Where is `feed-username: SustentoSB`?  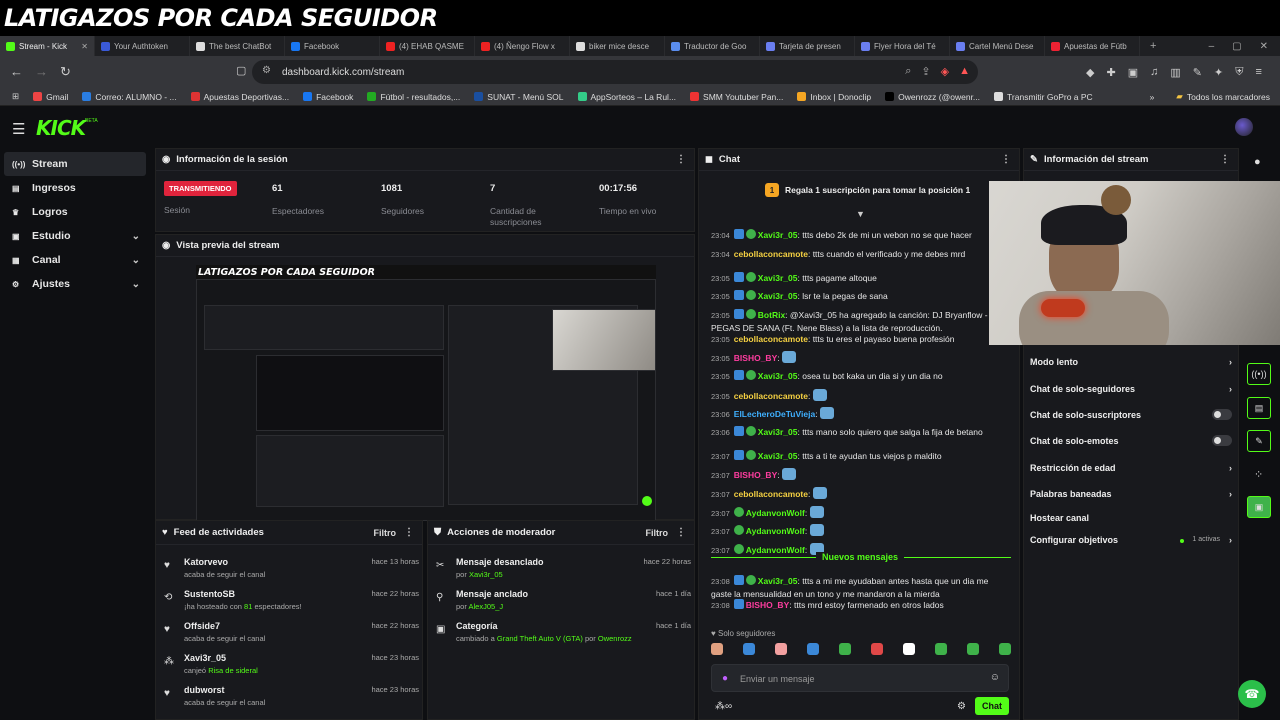
feed-username: SustentoSB is located at coordinates (209, 594).